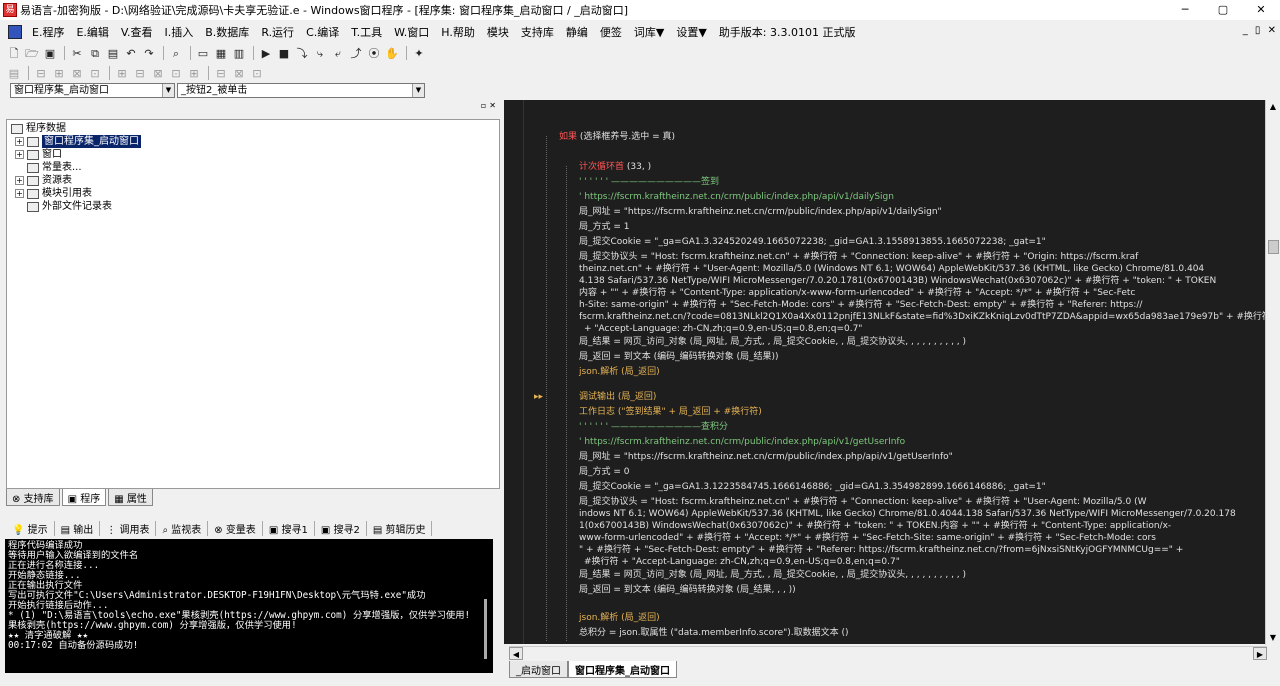  I want to click on menu-edit: E.编辑, so click(92, 32).